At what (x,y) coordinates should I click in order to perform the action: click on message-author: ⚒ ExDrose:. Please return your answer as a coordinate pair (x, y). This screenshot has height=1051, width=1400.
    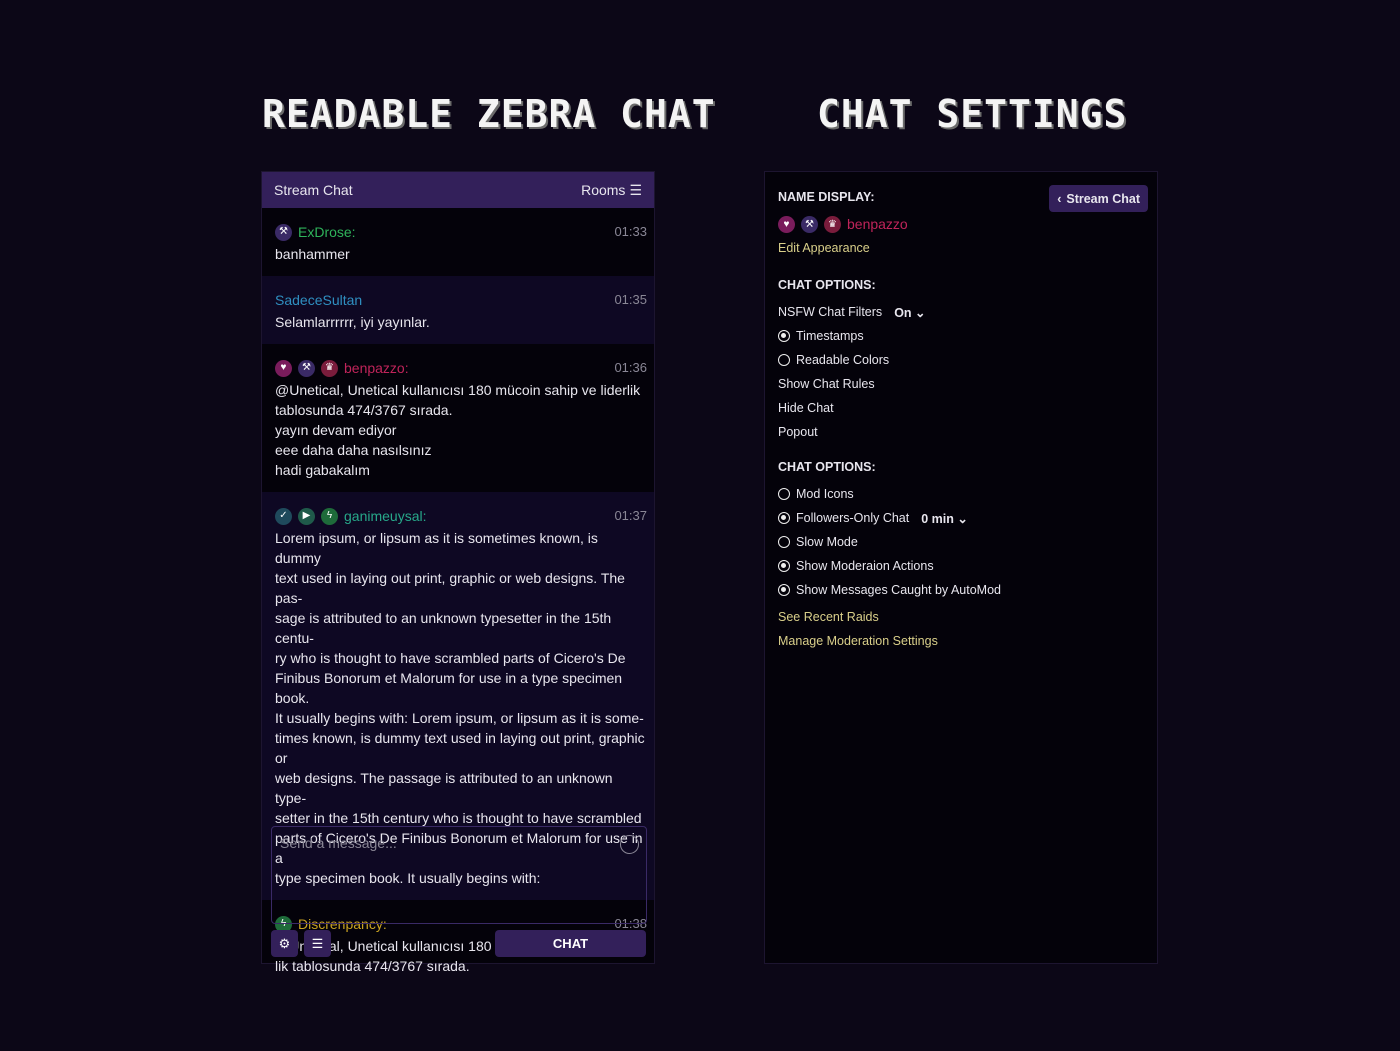
    Looking at the image, I should click on (315, 232).